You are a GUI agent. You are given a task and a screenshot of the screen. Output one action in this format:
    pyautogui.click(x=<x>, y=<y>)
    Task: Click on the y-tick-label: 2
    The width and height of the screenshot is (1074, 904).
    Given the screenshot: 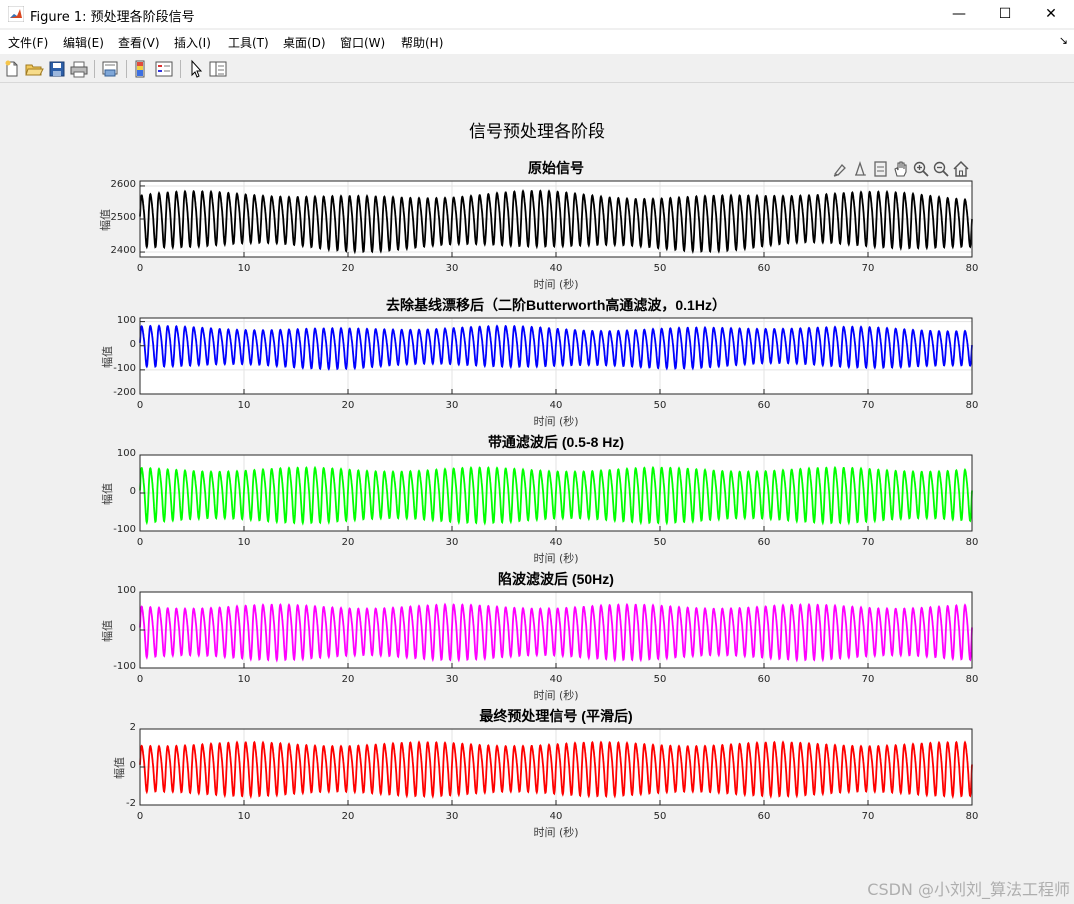 What is the action you would take?
    pyautogui.click(x=132, y=727)
    